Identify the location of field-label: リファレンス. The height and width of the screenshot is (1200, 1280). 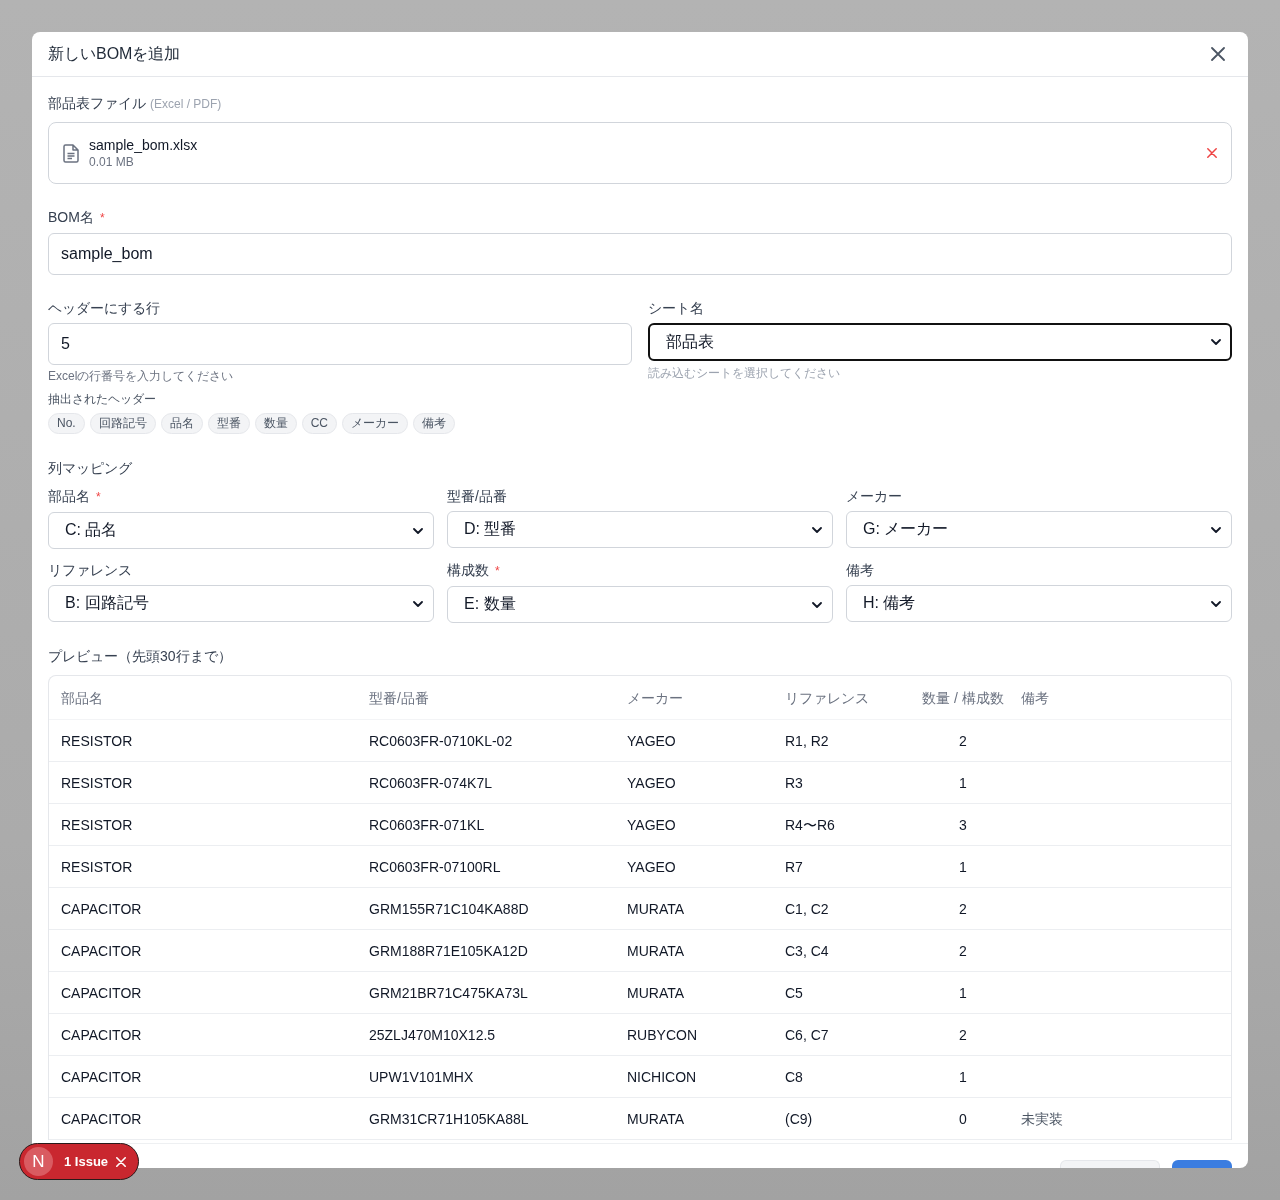
(90, 570).